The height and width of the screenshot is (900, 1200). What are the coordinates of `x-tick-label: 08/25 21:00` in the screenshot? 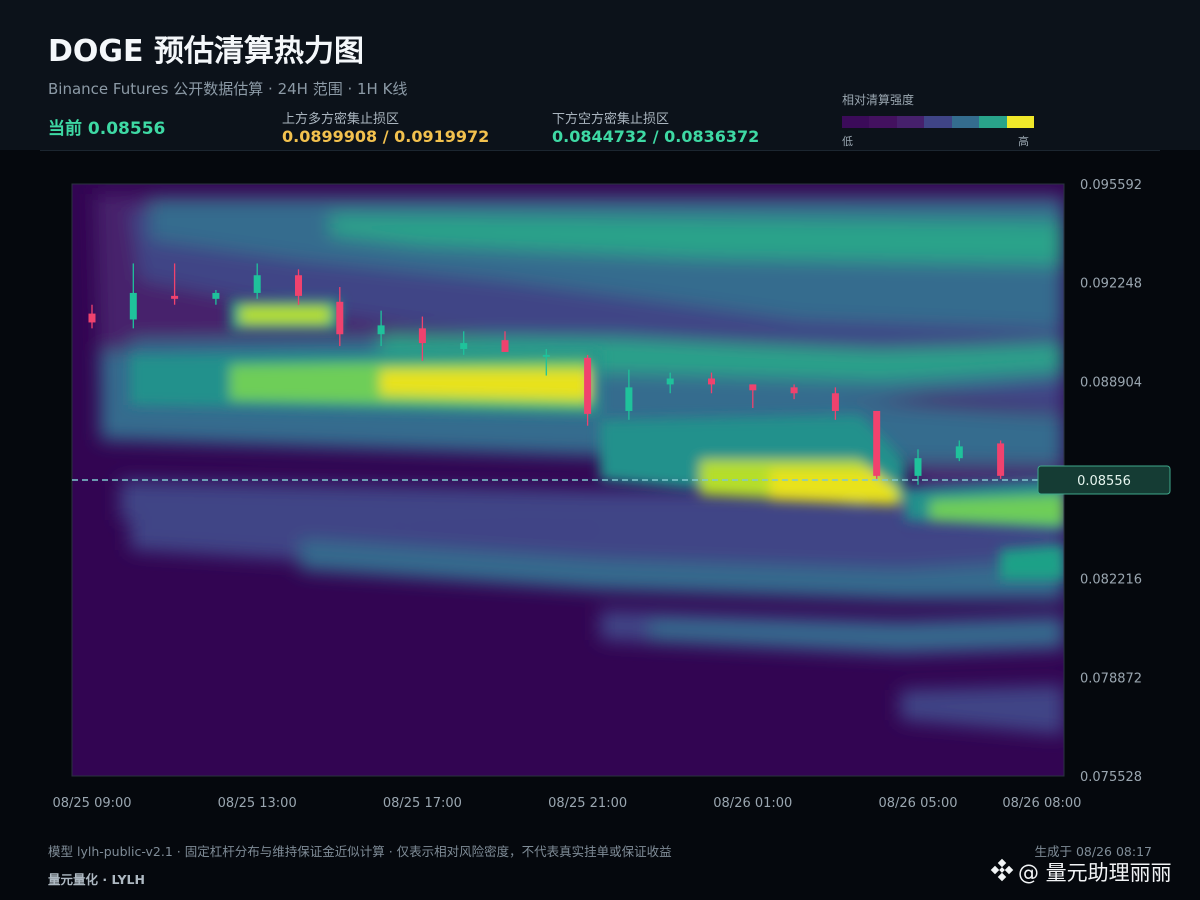 It's located at (587, 803).